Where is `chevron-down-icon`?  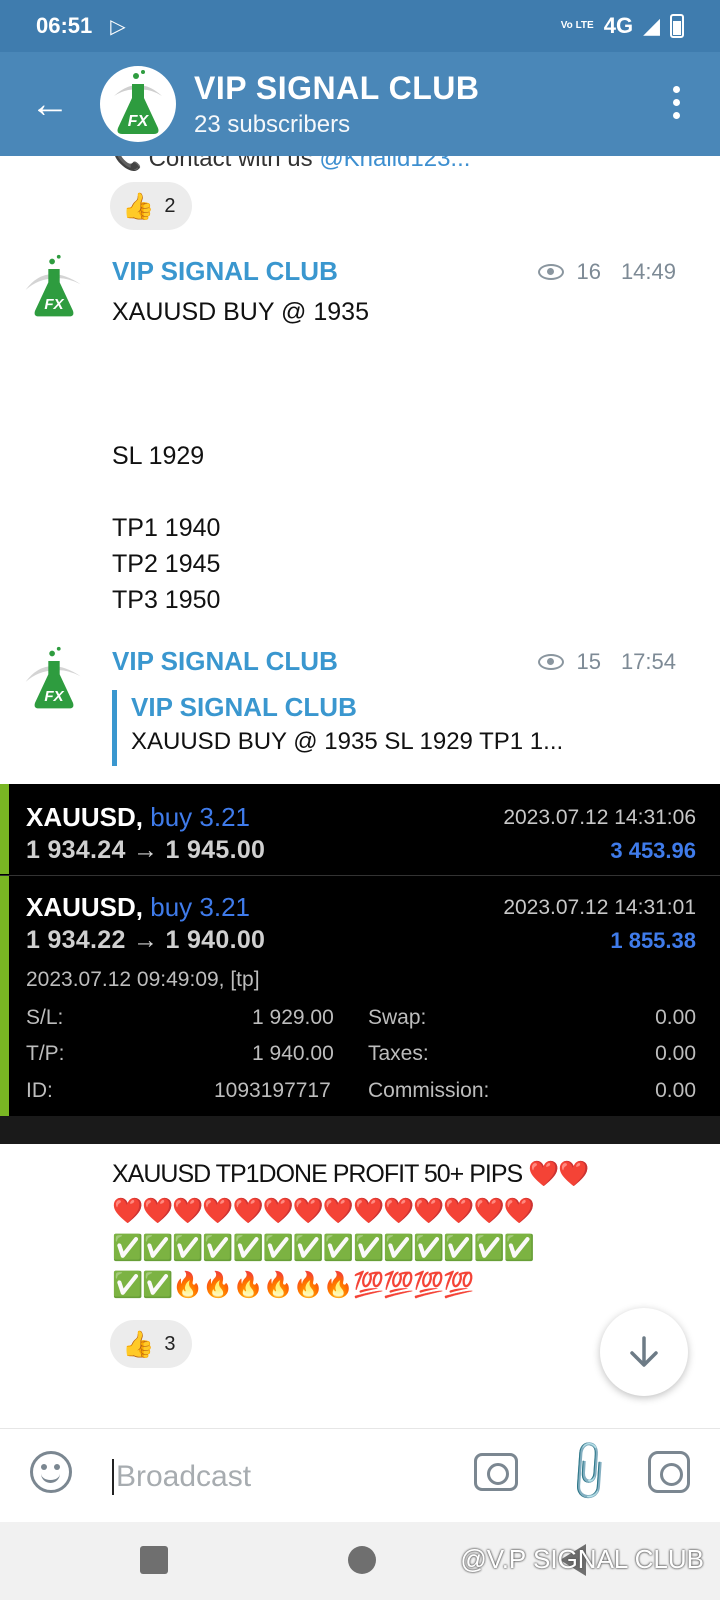 chevron-down-icon is located at coordinates (644, 1351).